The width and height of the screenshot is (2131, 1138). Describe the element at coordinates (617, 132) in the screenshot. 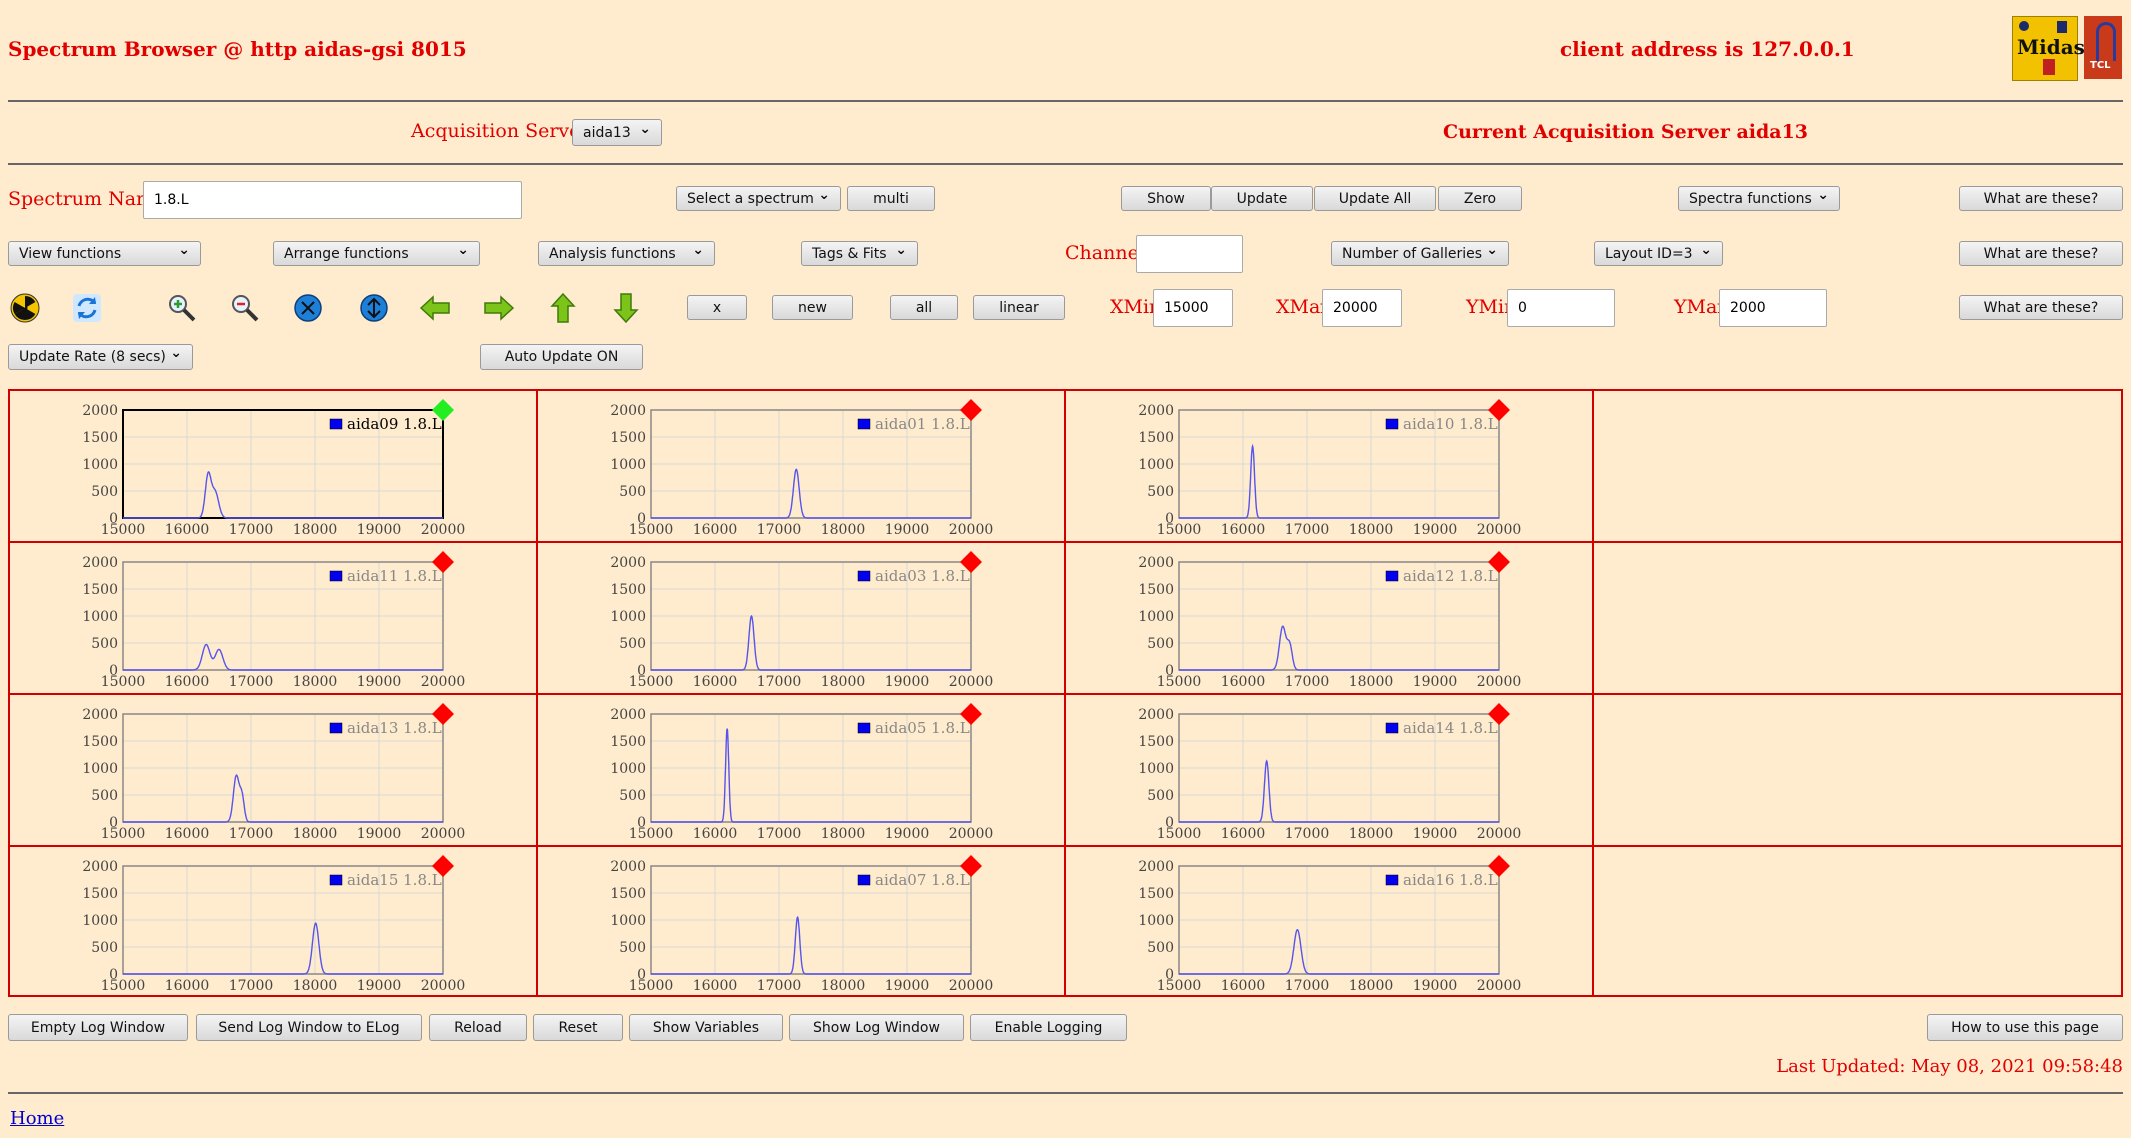

I see `acquisition-server-select: aida13` at that location.